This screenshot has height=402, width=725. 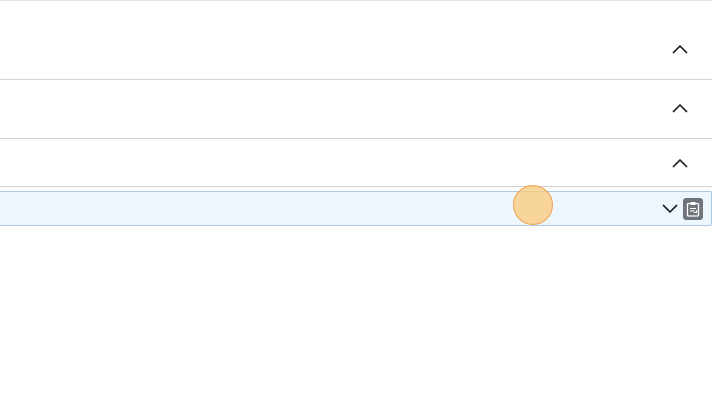 What do you see at coordinates (670, 209) in the screenshot?
I see `chevron-down-icon` at bounding box center [670, 209].